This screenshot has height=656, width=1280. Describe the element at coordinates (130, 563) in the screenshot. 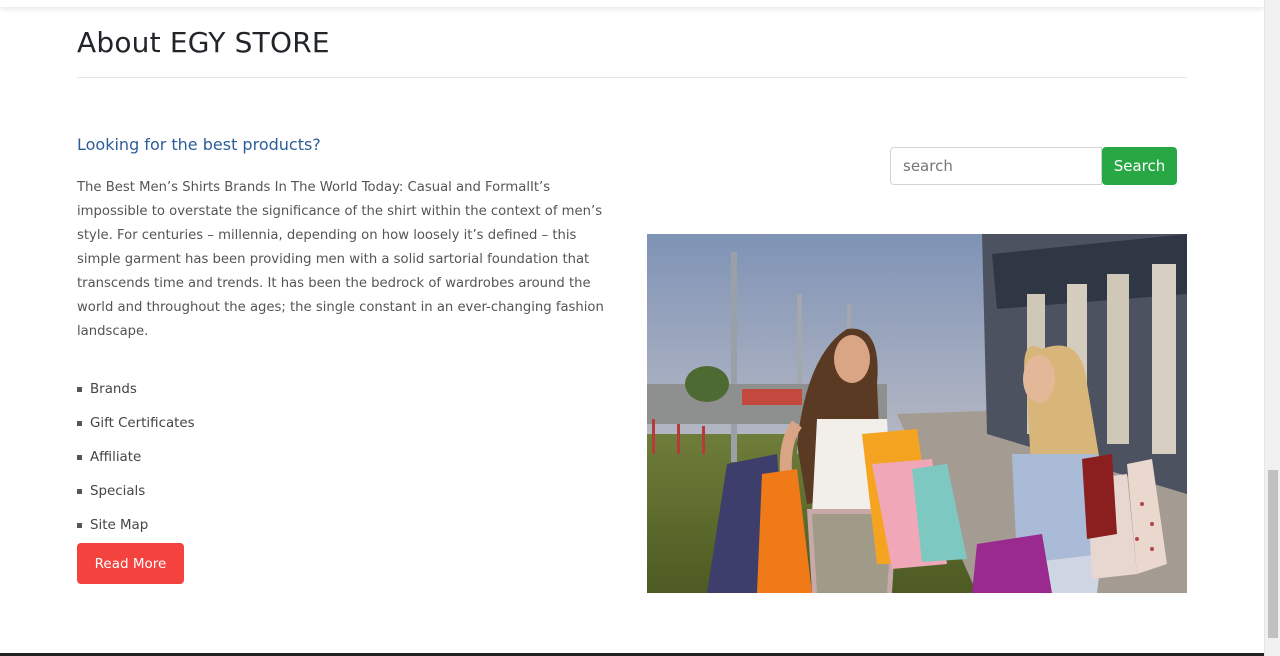

I see `read-more-button: Read More` at that location.